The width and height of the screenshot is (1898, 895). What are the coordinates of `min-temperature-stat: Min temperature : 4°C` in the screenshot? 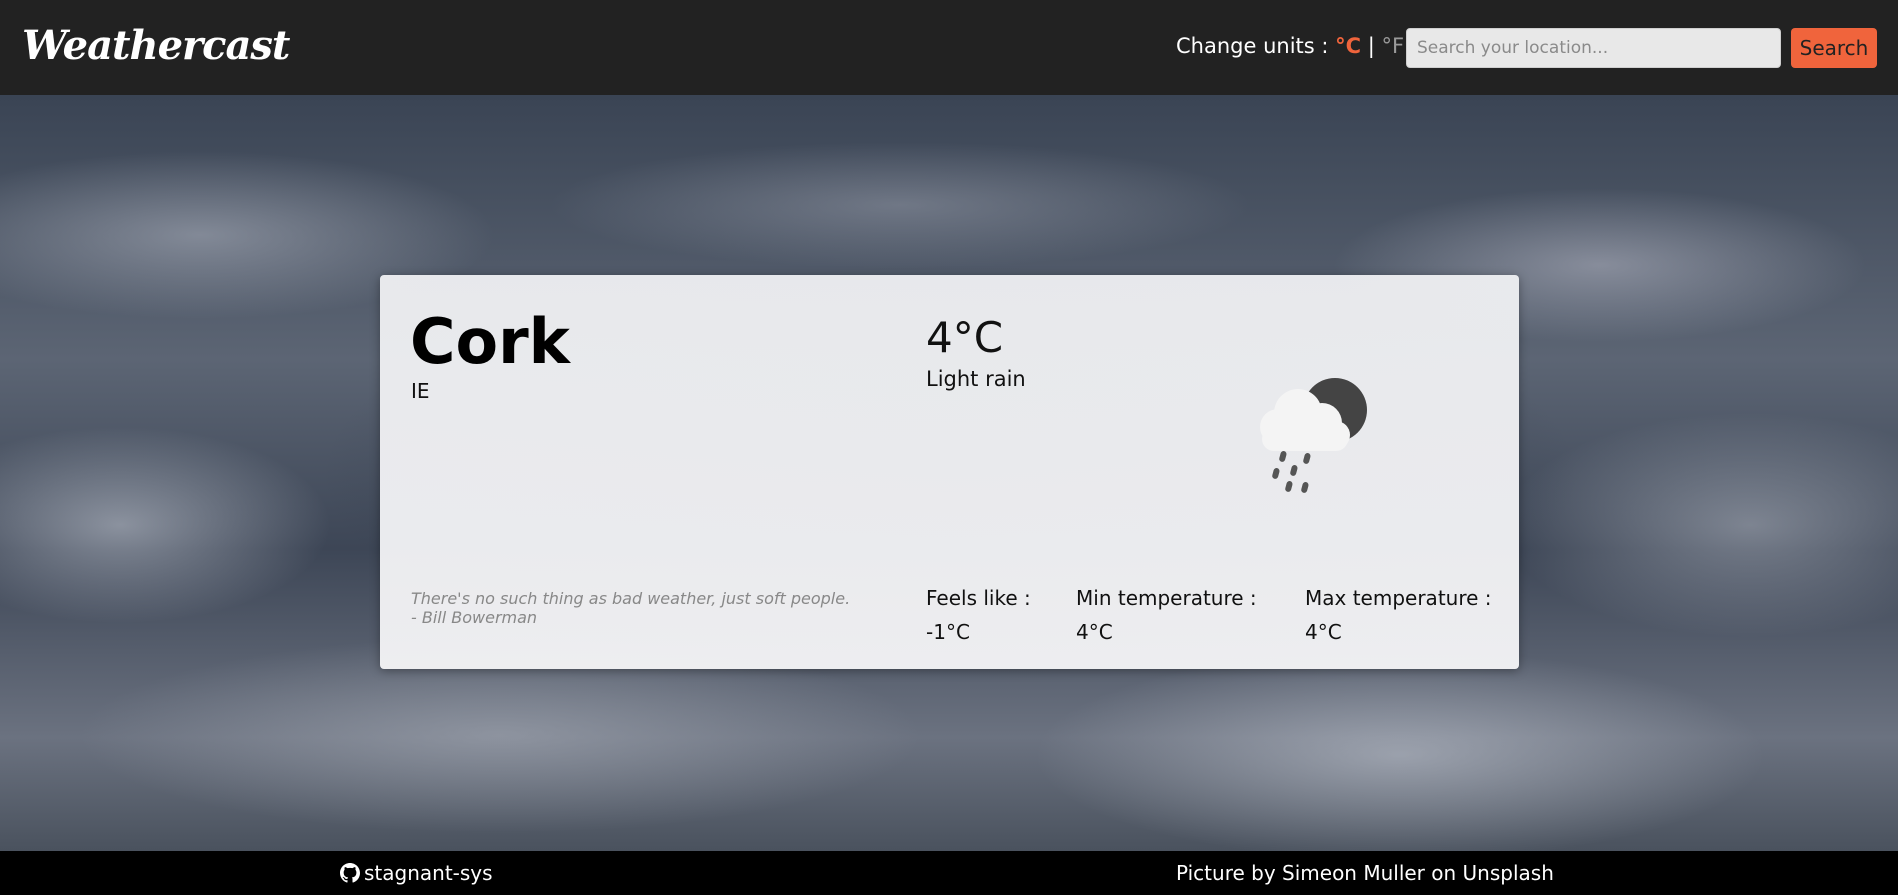 It's located at (1166, 615).